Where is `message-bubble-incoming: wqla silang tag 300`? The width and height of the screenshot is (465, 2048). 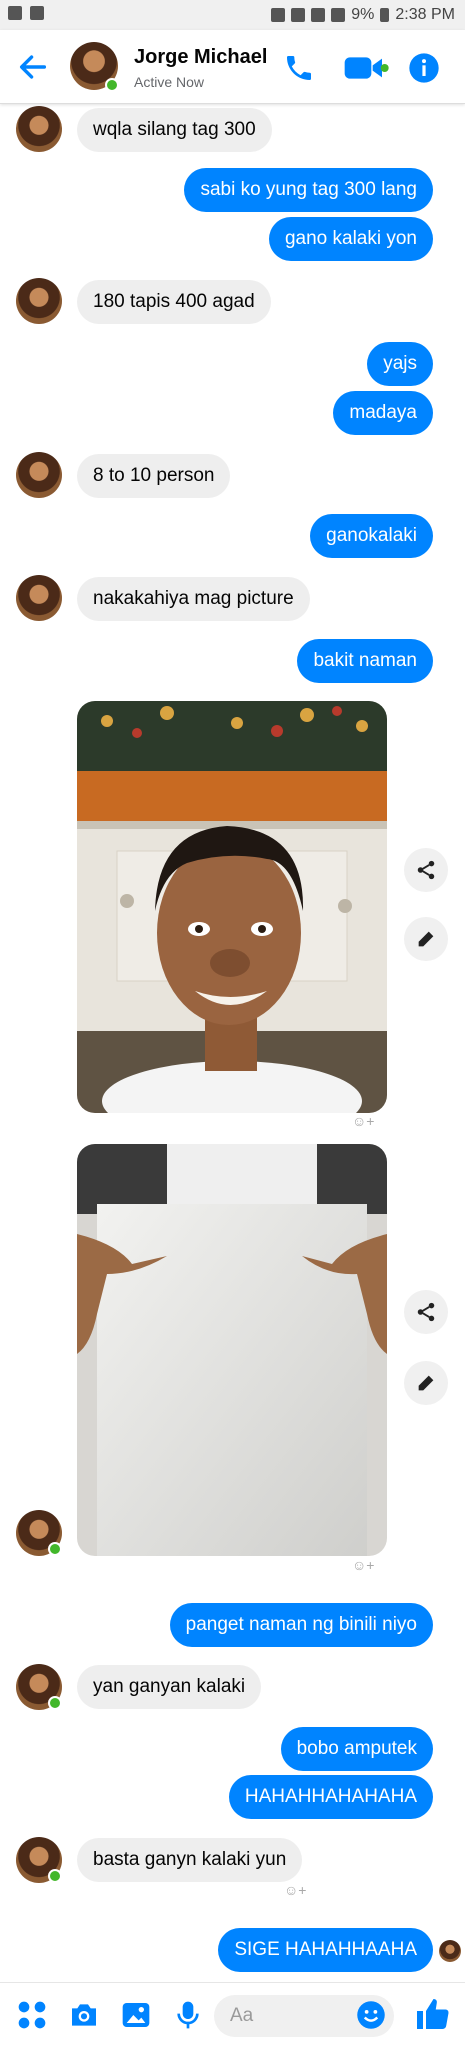
message-bubble-incoming: wqla silang tag 300 is located at coordinates (174, 130).